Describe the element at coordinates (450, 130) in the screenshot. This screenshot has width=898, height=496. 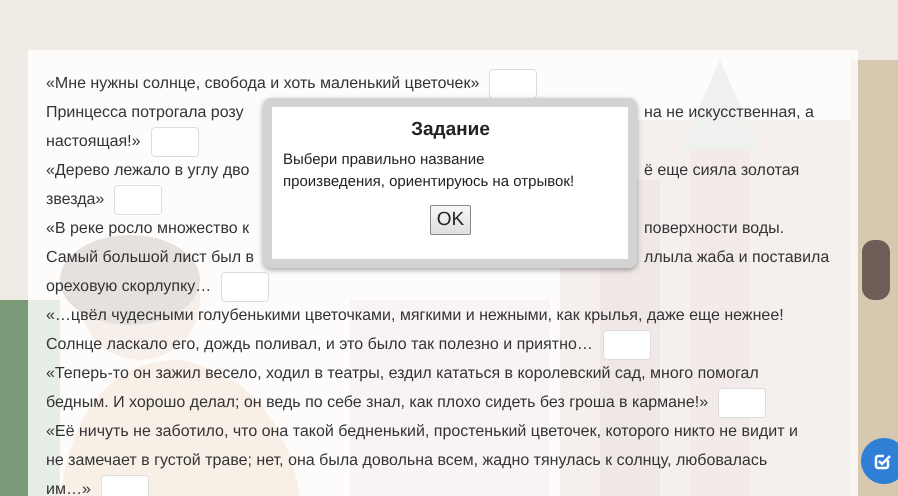
I see `dialog-title: Задание` at that location.